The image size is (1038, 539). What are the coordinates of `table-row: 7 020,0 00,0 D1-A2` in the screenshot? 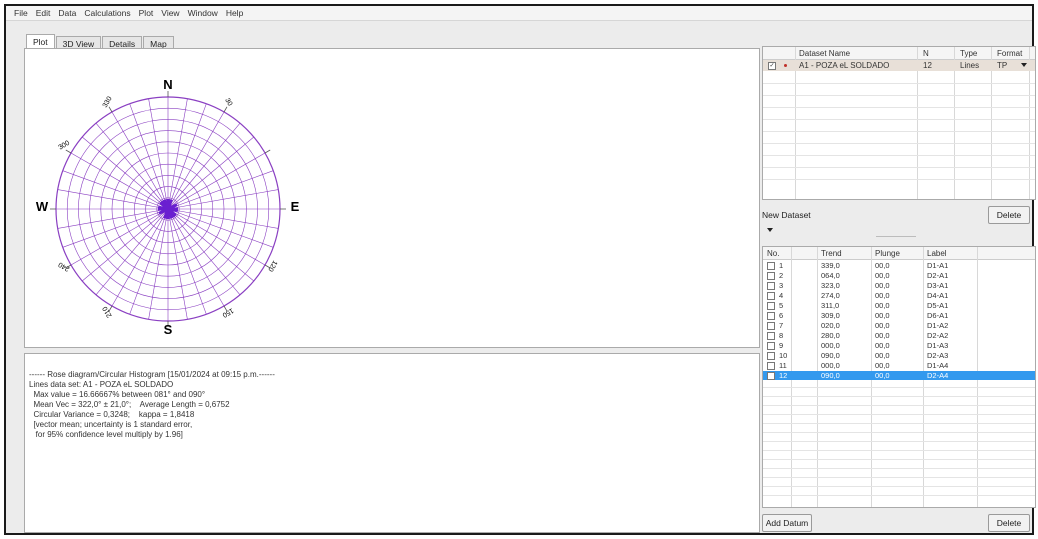 It's located at (899, 325).